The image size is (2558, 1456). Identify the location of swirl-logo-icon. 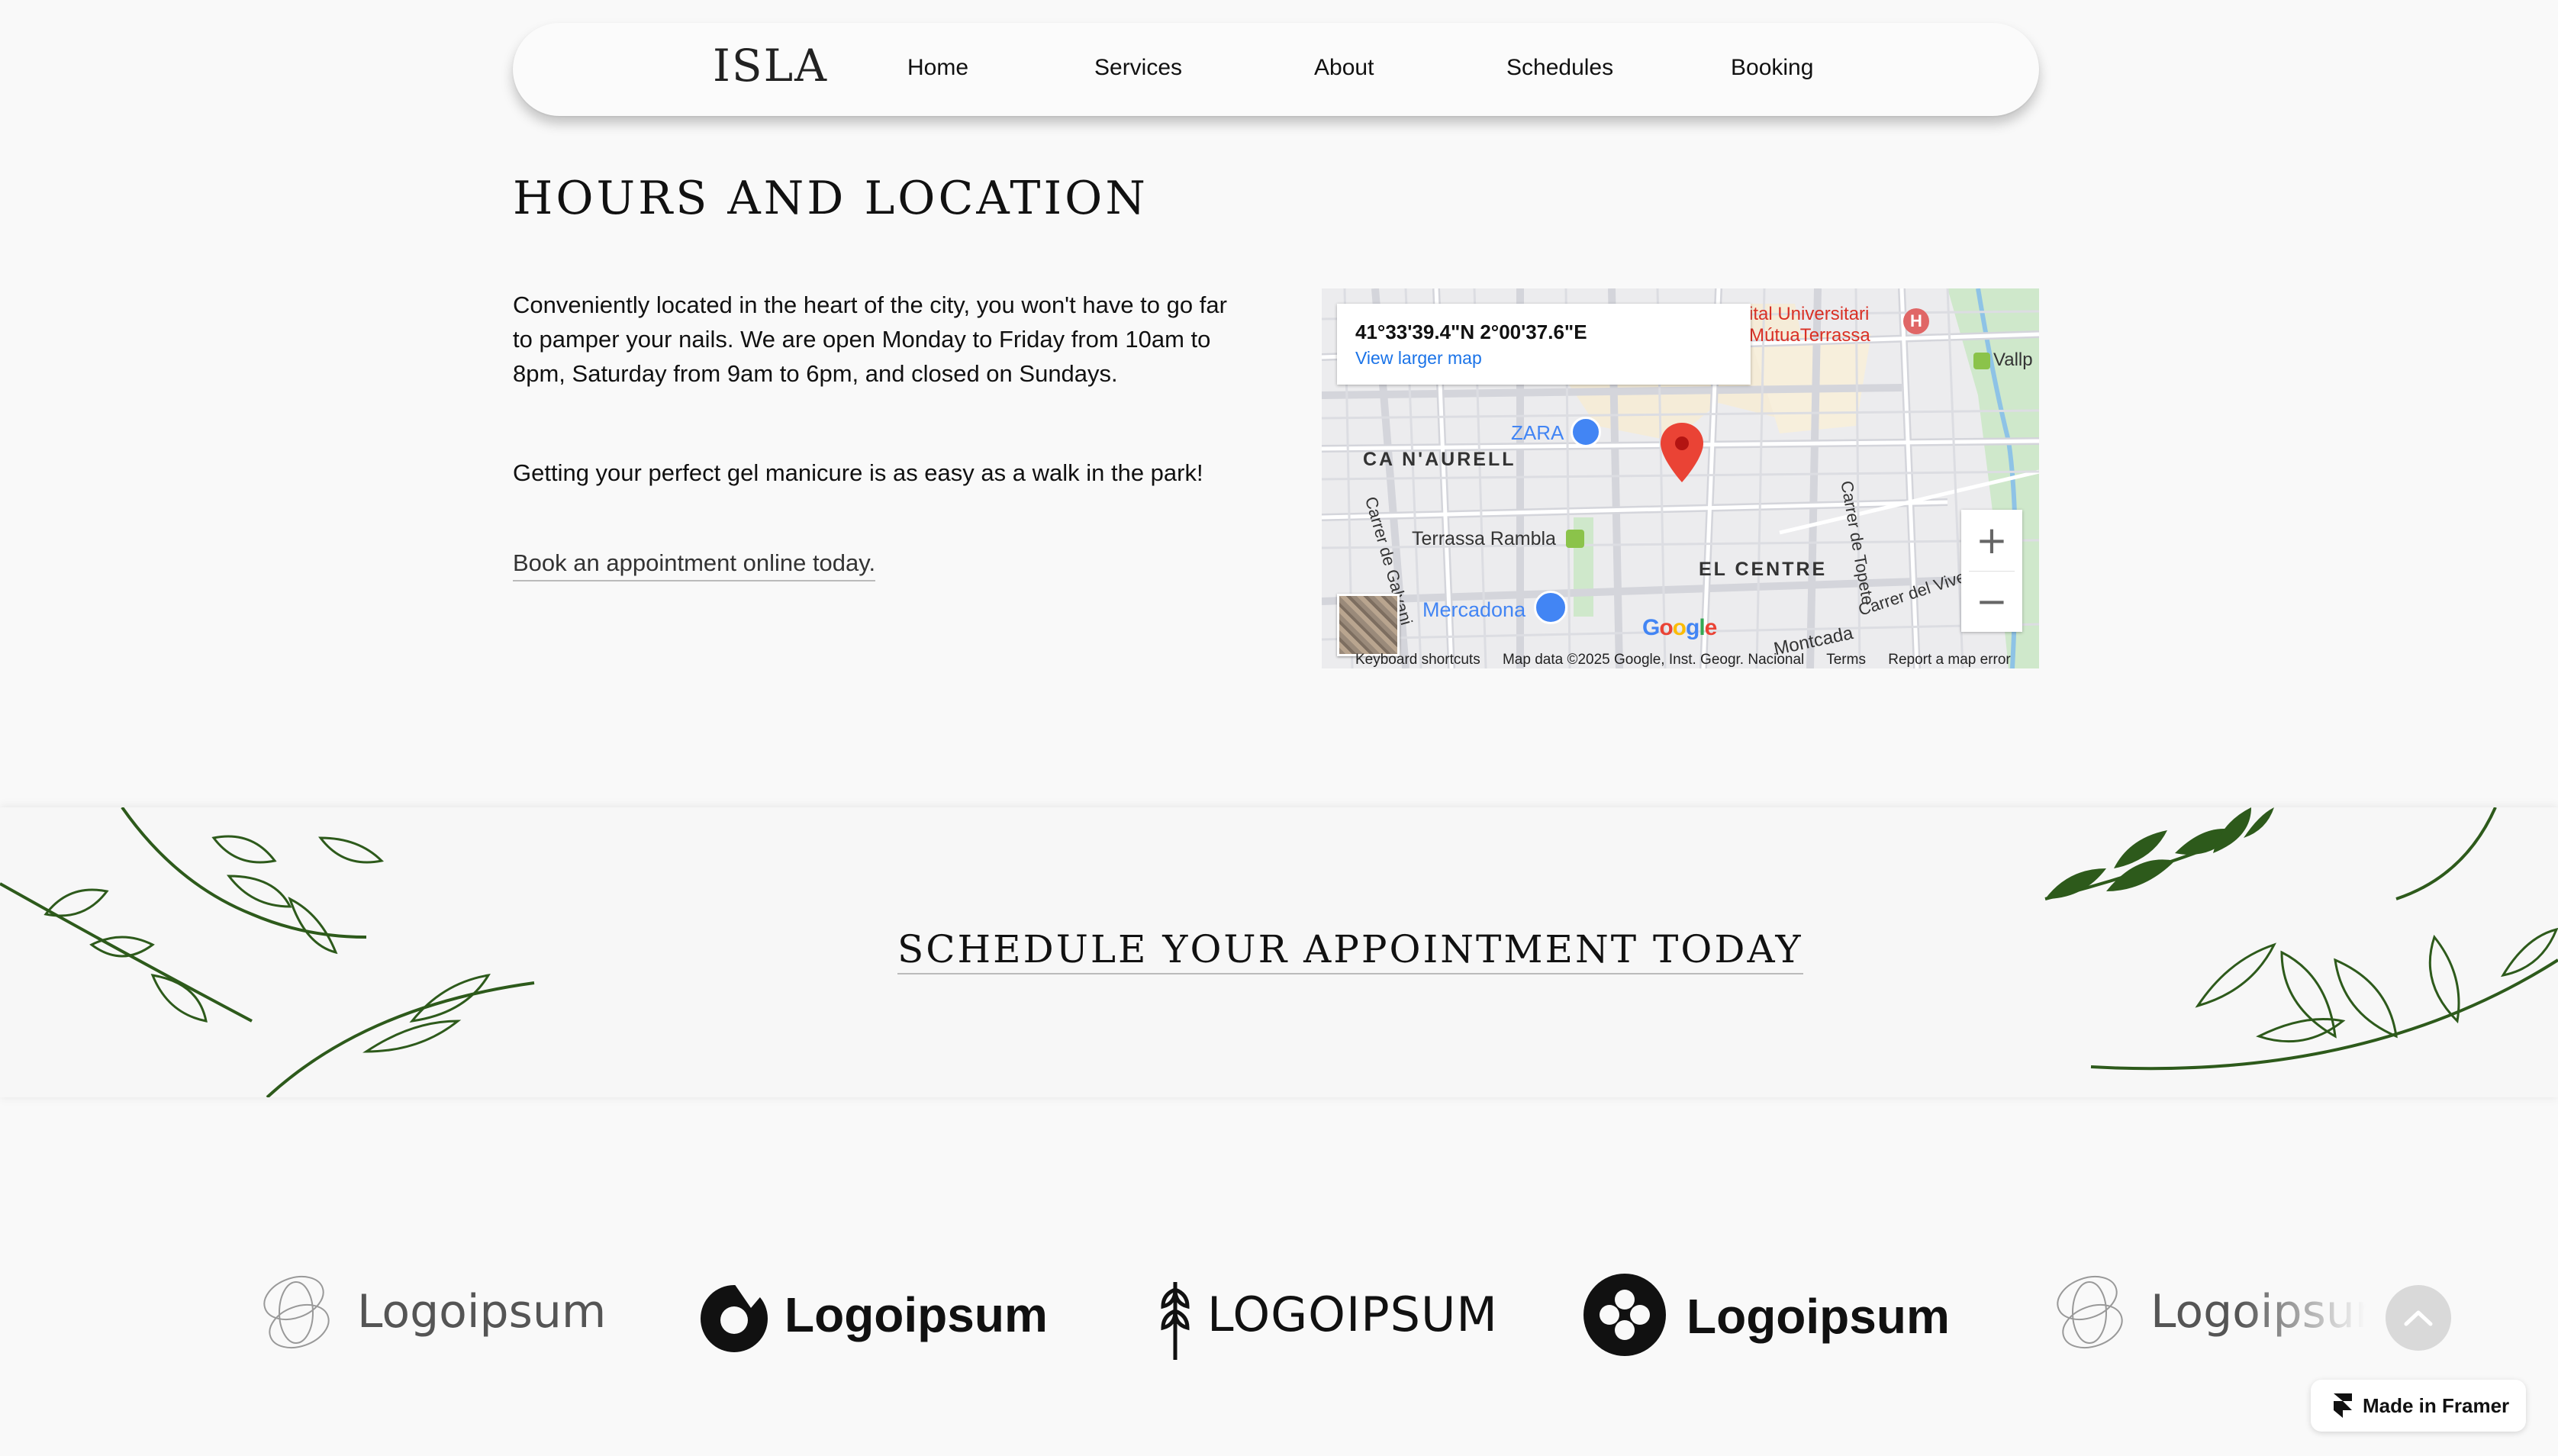
(296, 1312).